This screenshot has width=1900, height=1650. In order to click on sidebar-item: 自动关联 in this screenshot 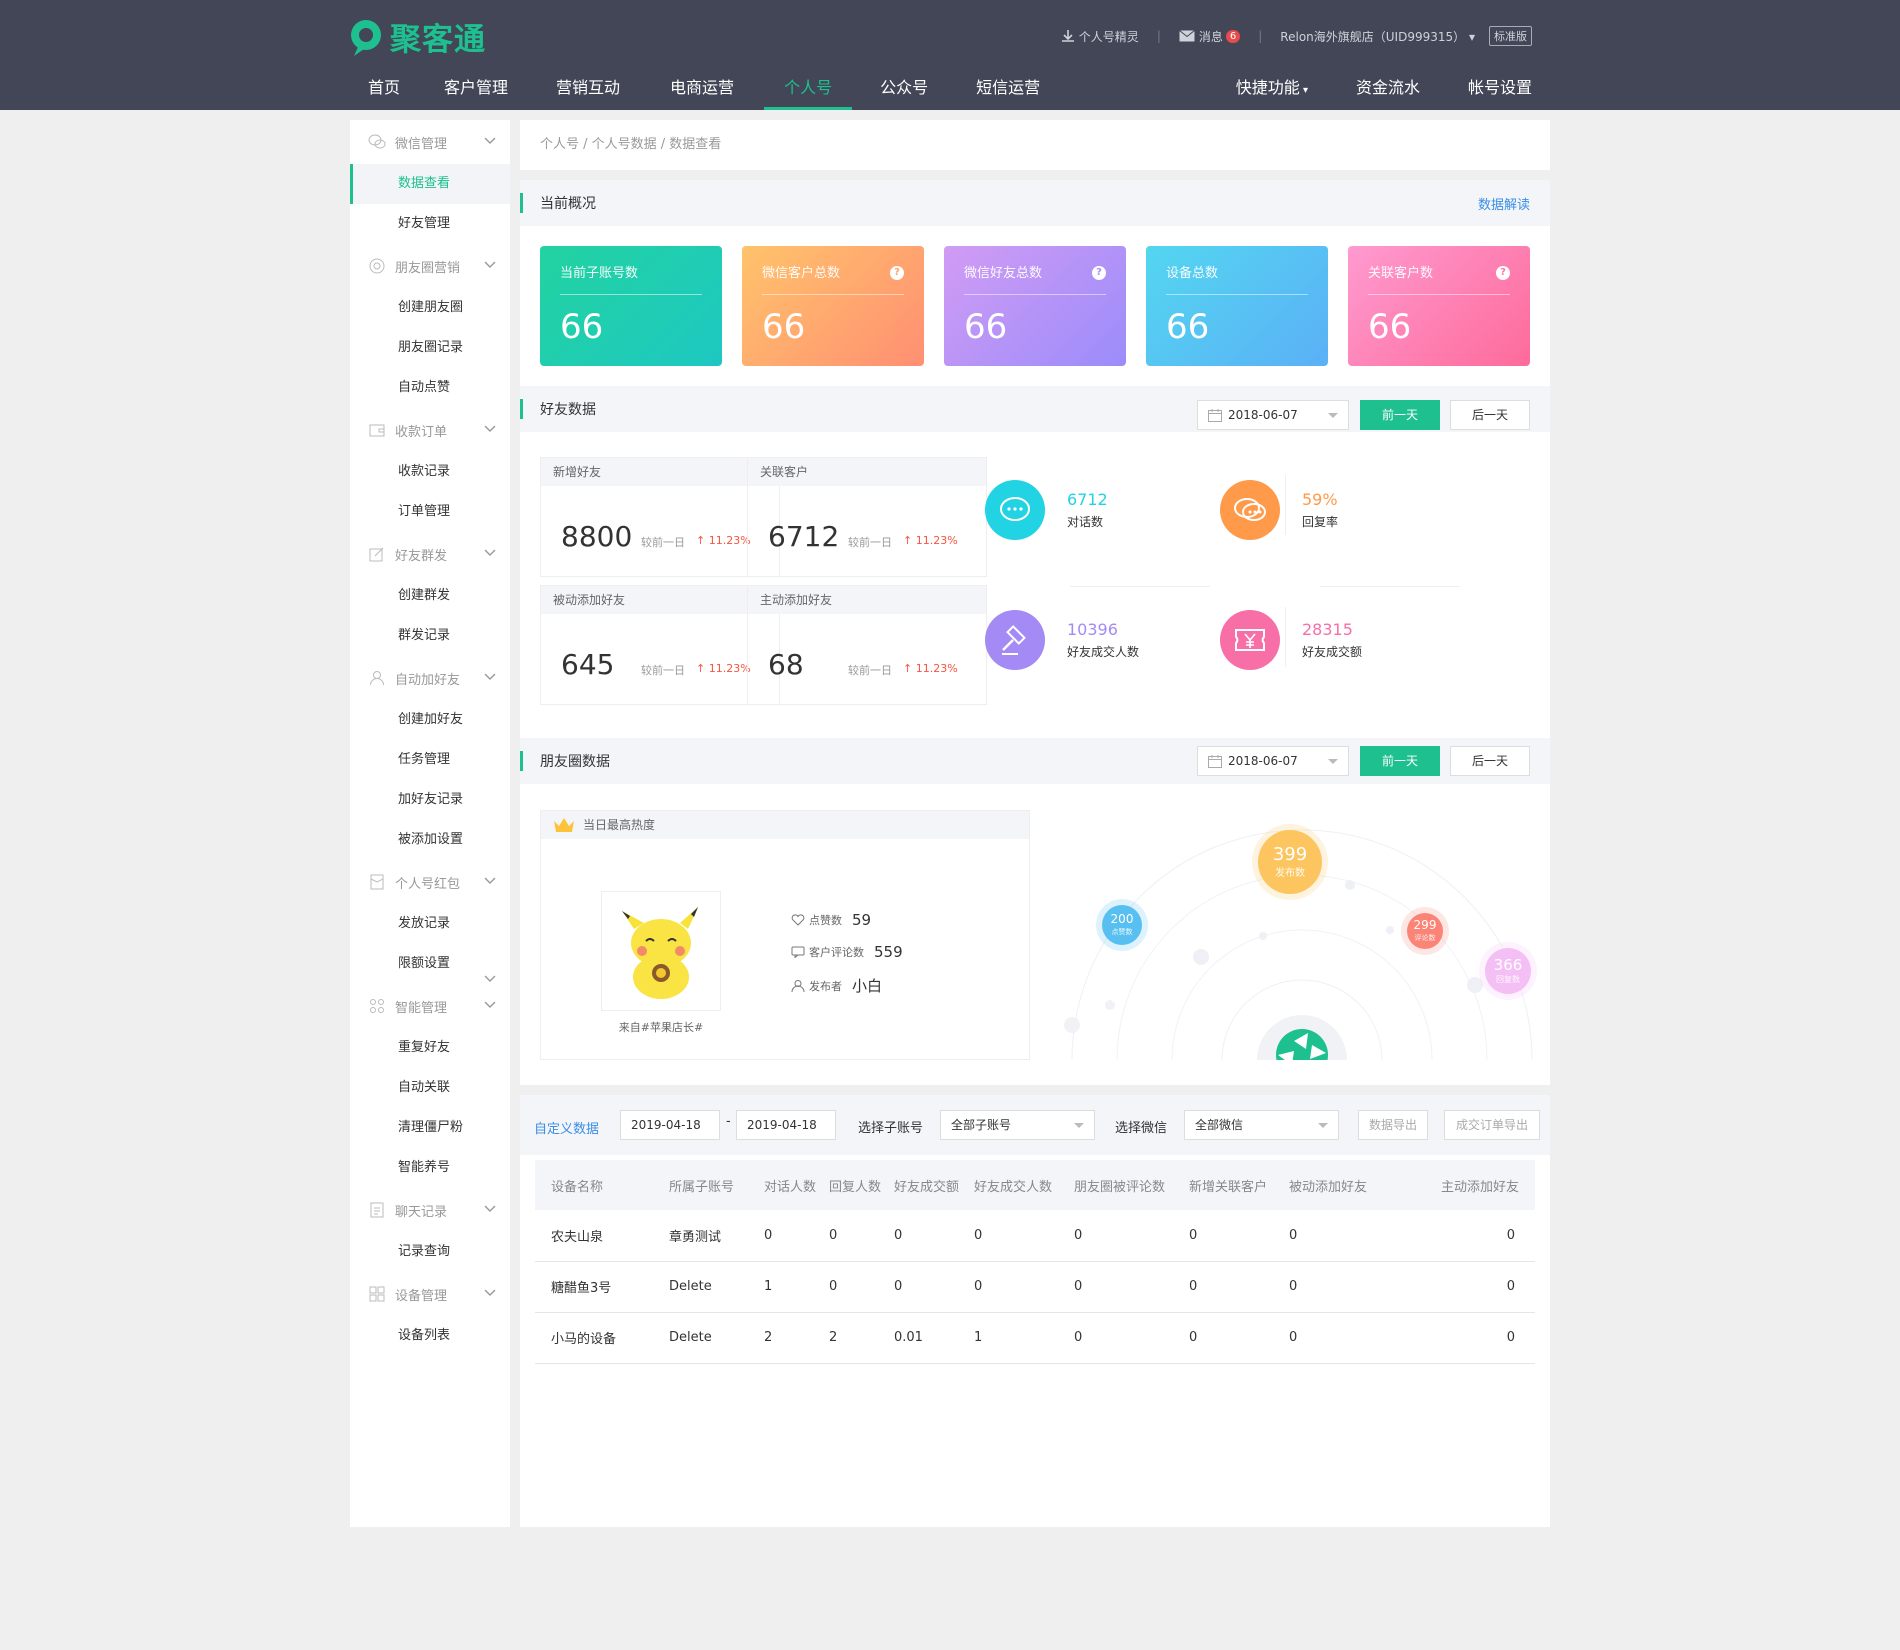, I will do `click(430, 1088)`.